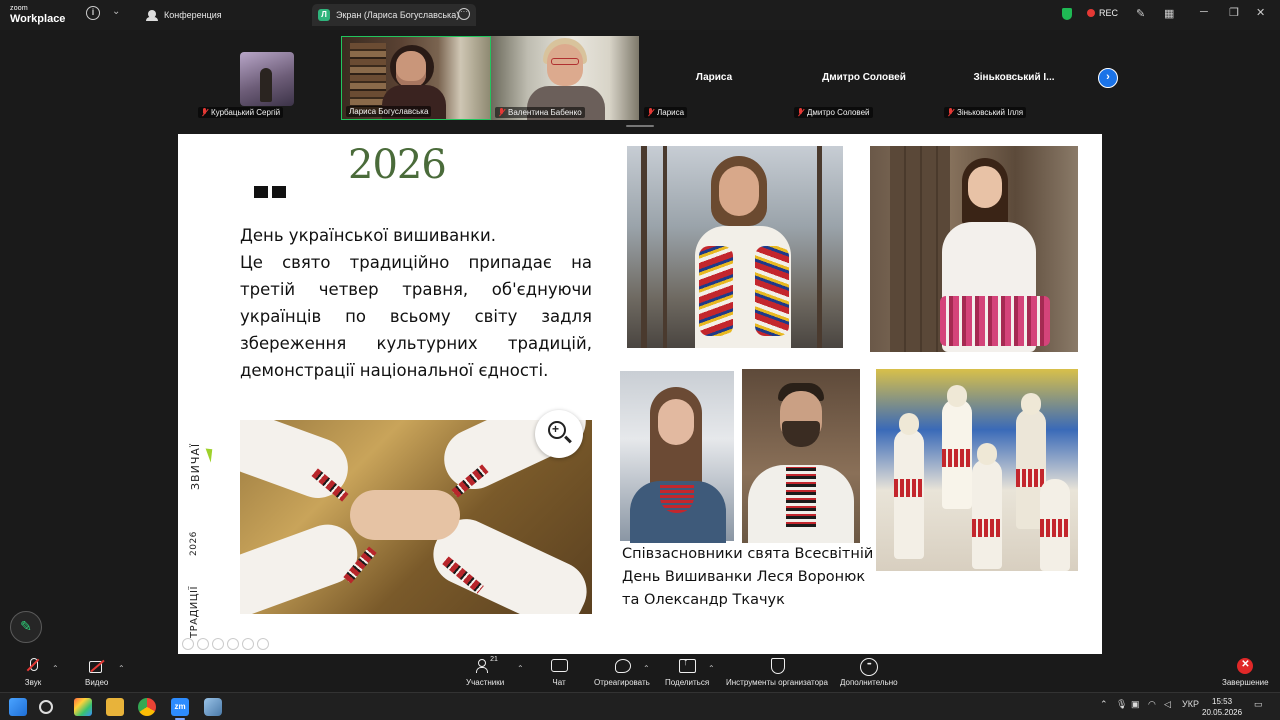  I want to click on security-shield-icon, so click(1067, 14).